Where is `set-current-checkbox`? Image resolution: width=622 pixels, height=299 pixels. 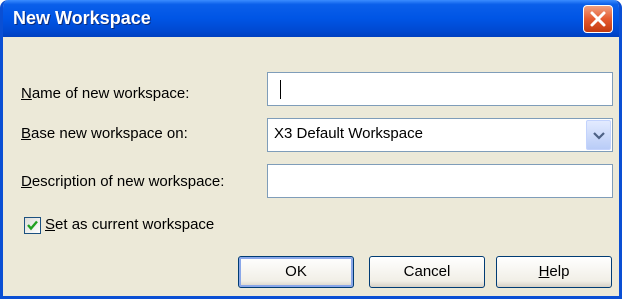
set-current-checkbox is located at coordinates (32, 225).